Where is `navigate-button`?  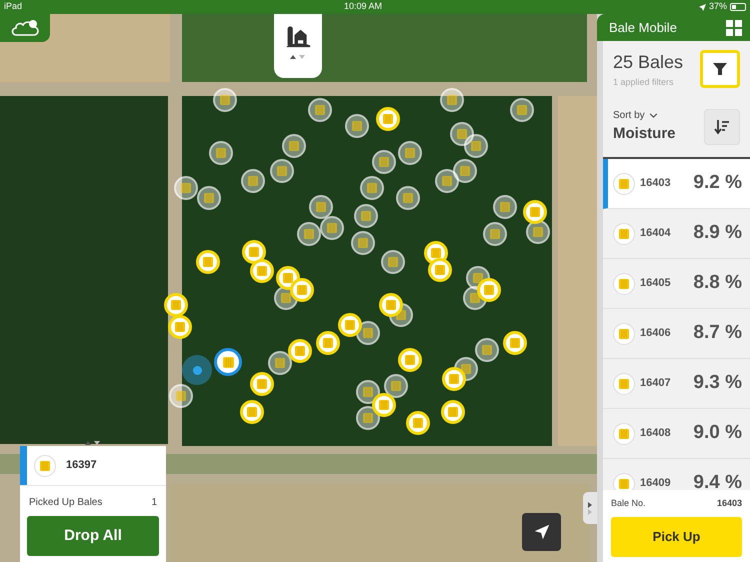
navigate-button is located at coordinates (541, 532).